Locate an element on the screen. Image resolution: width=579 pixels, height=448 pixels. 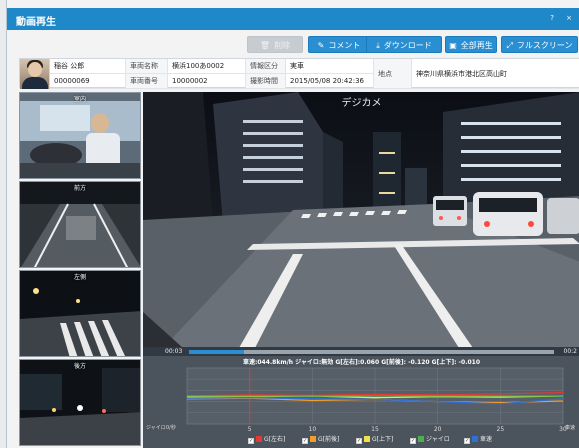
place: 神奈川県横浜市港北区高山町 is located at coordinates (495, 74).